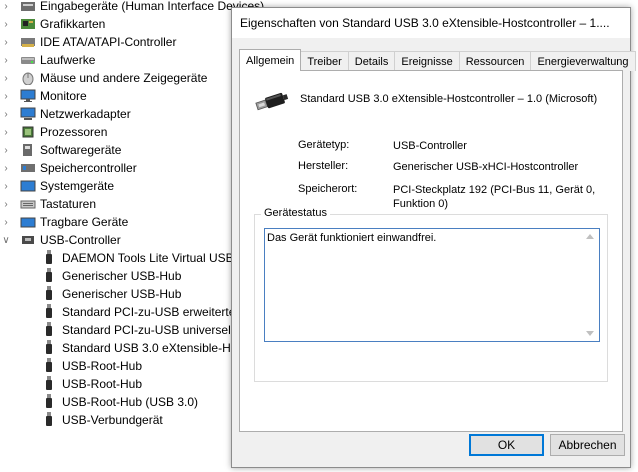  What do you see at coordinates (160, 258) in the screenshot?
I see `tree-usb-device-label: DAEMON Tools Lite Virtual USB Bus` at bounding box center [160, 258].